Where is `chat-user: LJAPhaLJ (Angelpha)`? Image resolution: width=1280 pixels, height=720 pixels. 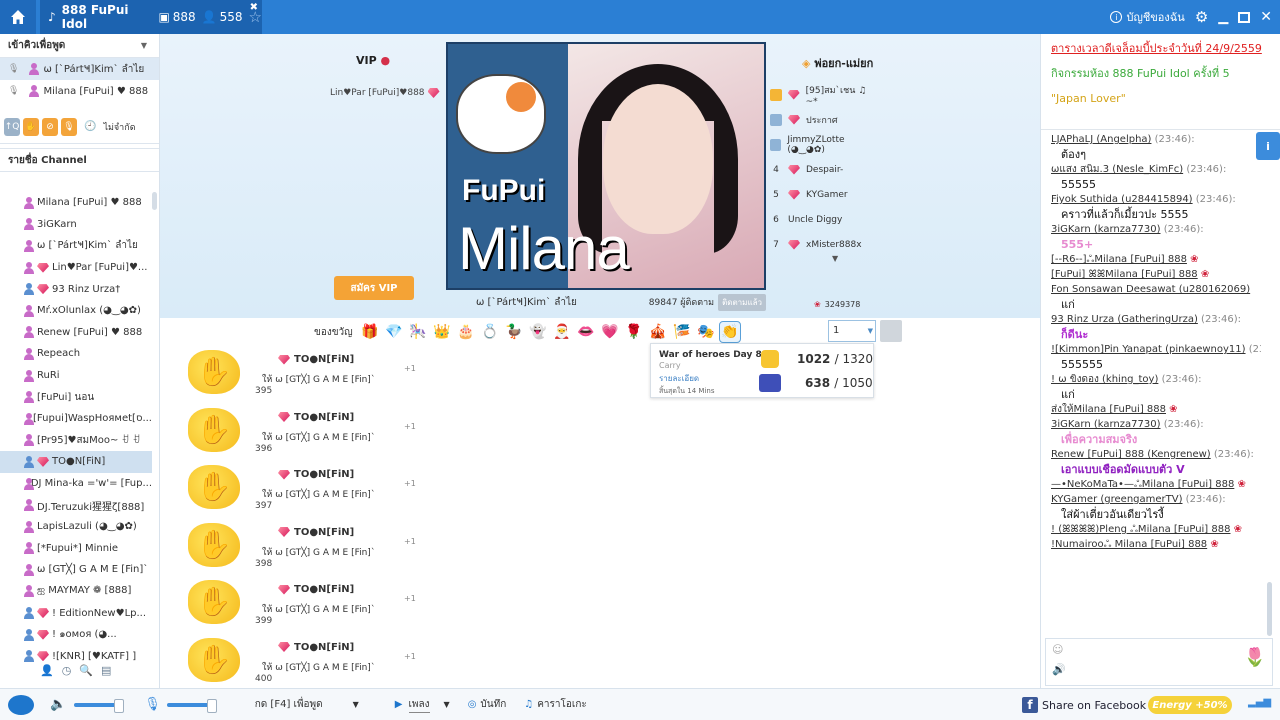 chat-user: LJAPhaLJ (Angelpha) is located at coordinates (1101, 139).